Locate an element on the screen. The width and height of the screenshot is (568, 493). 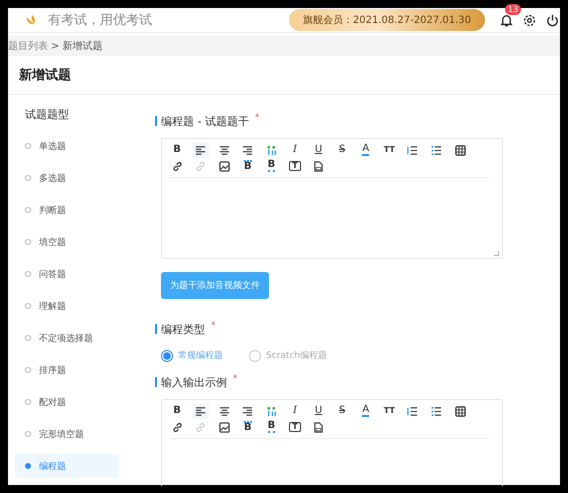
settings-icon is located at coordinates (529, 20).